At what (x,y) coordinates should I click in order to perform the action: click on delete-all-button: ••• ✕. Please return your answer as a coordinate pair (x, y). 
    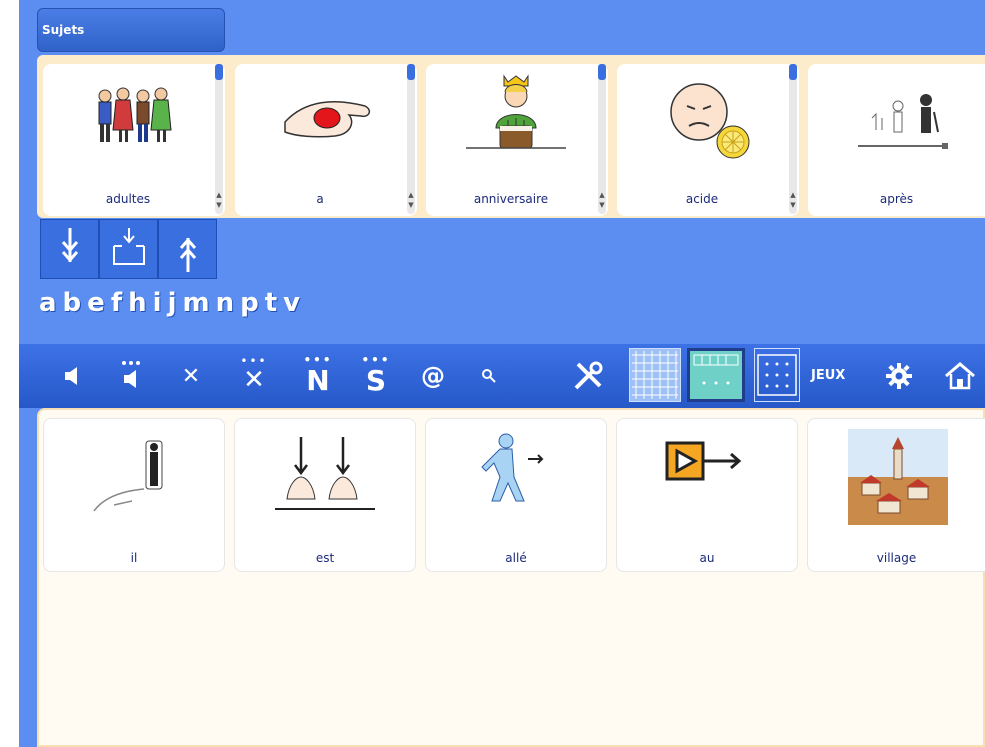
    Looking at the image, I should click on (254, 376).